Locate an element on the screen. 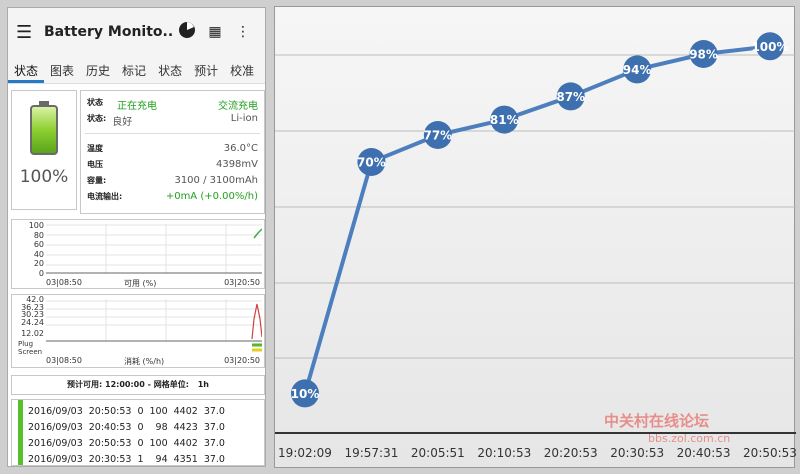 The image size is (800, 474). x-tick-label: 19:02:09 is located at coordinates (305, 453).